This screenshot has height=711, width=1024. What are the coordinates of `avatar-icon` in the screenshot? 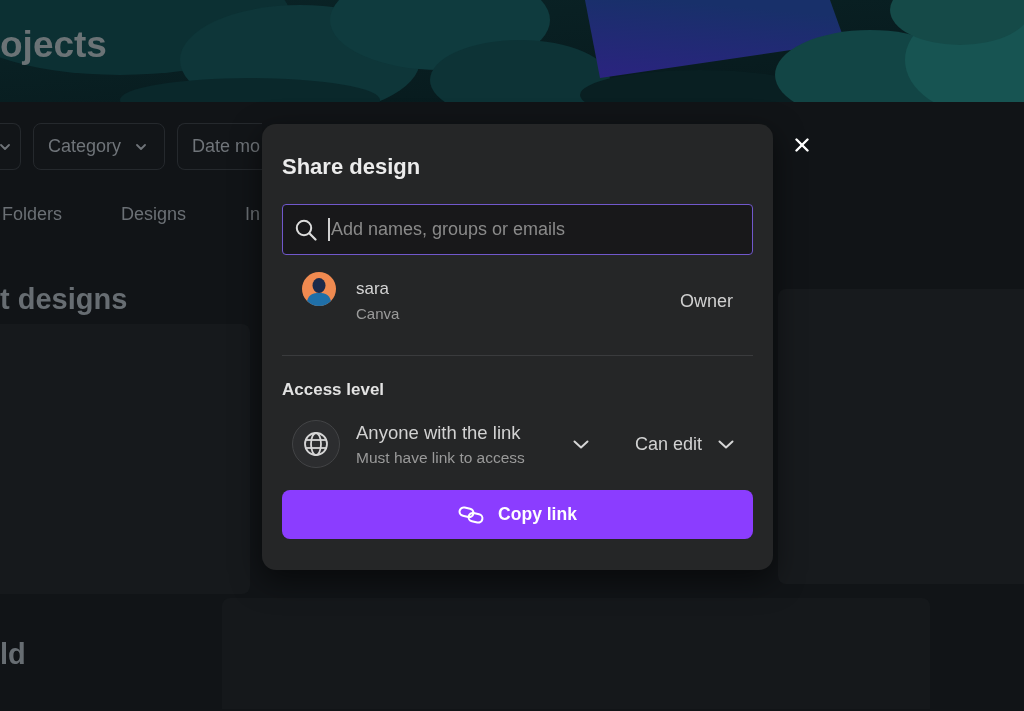 It's located at (319, 289).